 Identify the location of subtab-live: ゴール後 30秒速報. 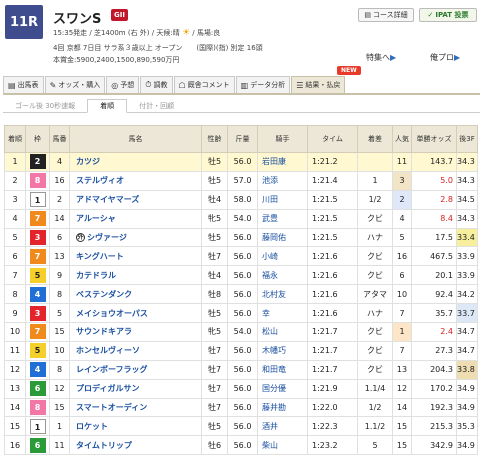
(45, 105).